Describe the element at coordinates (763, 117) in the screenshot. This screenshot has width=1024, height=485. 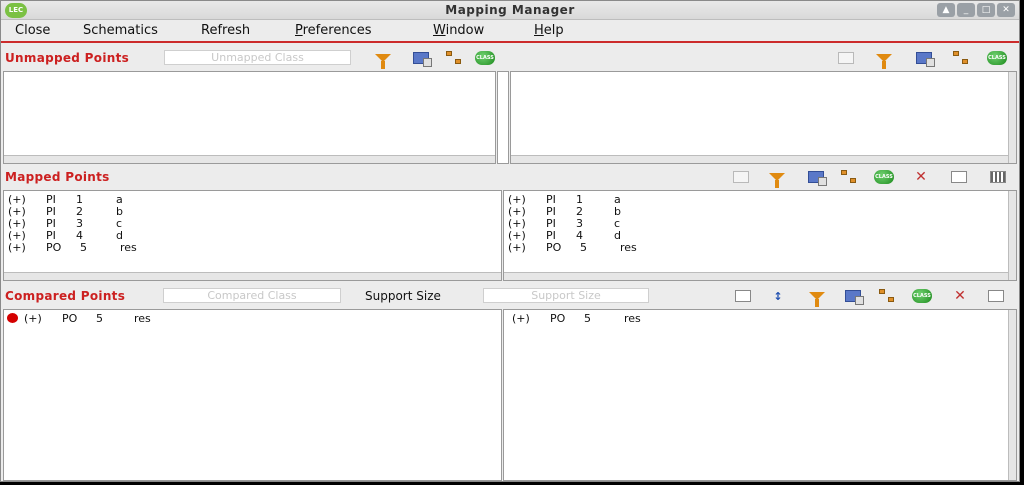
I see `unmapped-right-list` at that location.